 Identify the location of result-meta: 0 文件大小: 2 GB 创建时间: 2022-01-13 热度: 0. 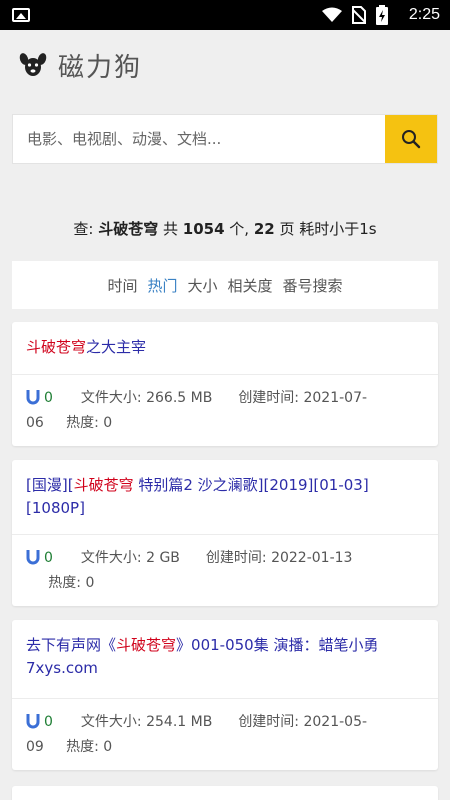
(225, 571).